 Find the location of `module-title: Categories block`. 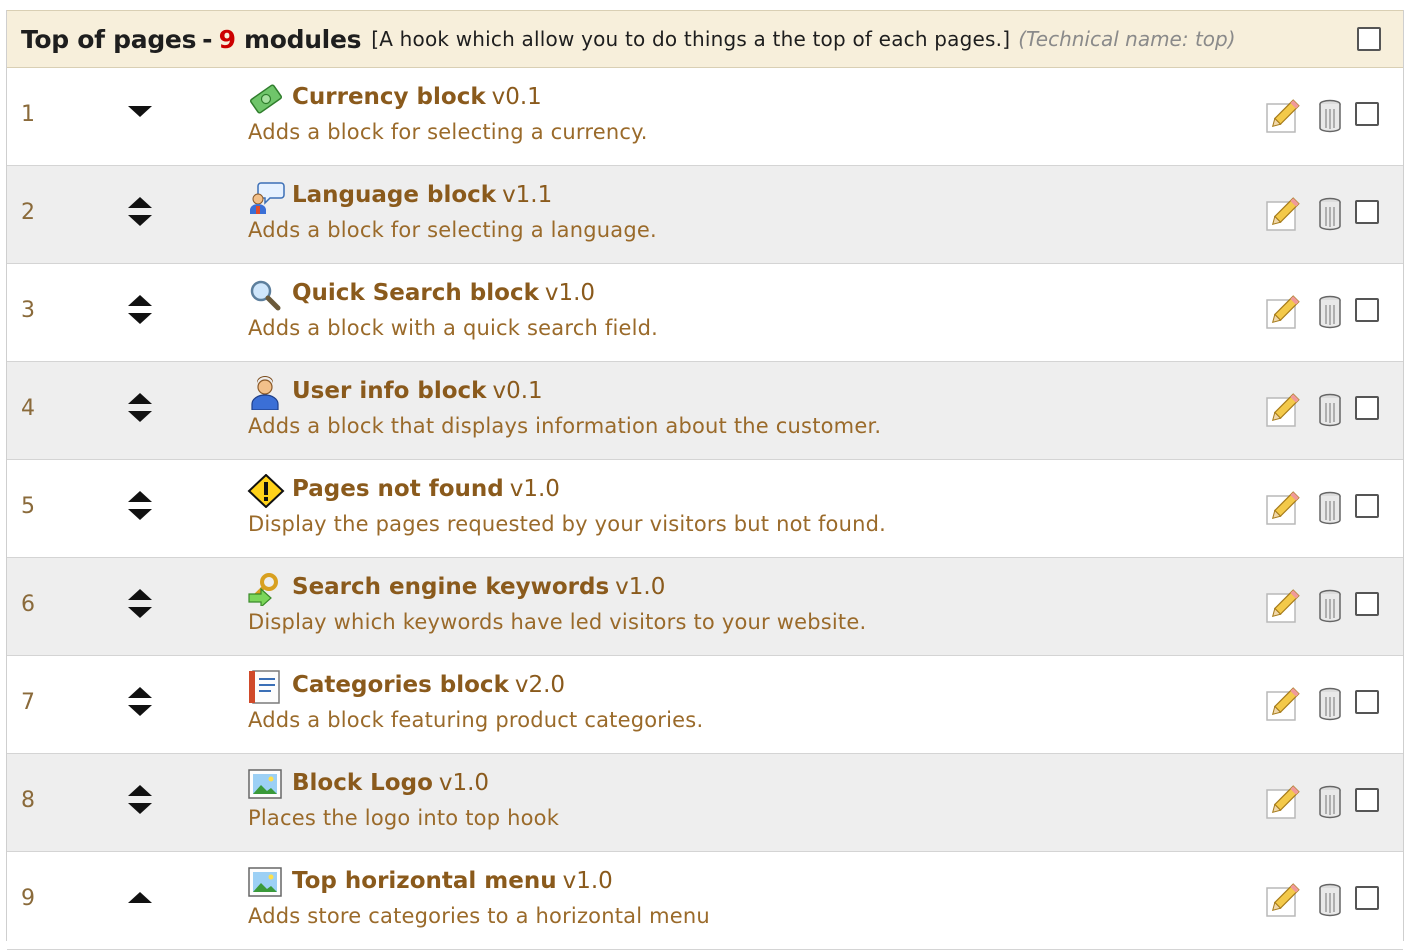

module-title: Categories block is located at coordinates (400, 685).